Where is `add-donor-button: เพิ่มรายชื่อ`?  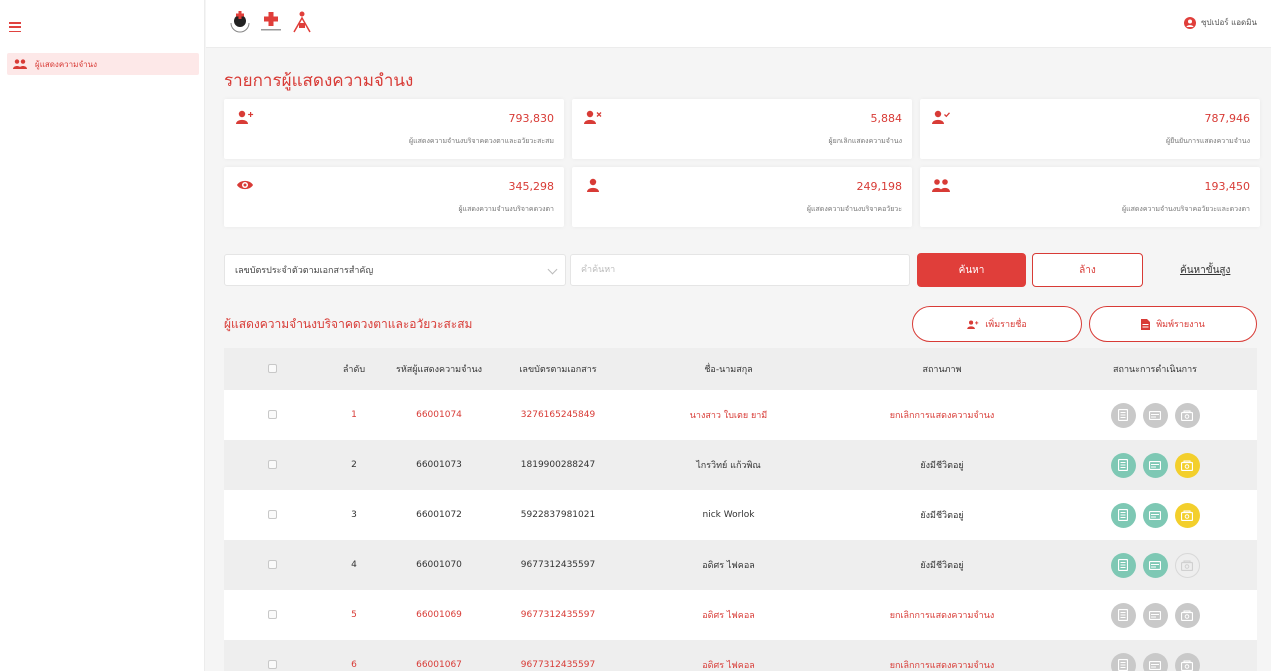
add-donor-button: เพิ่มรายชื่อ is located at coordinates (997, 324).